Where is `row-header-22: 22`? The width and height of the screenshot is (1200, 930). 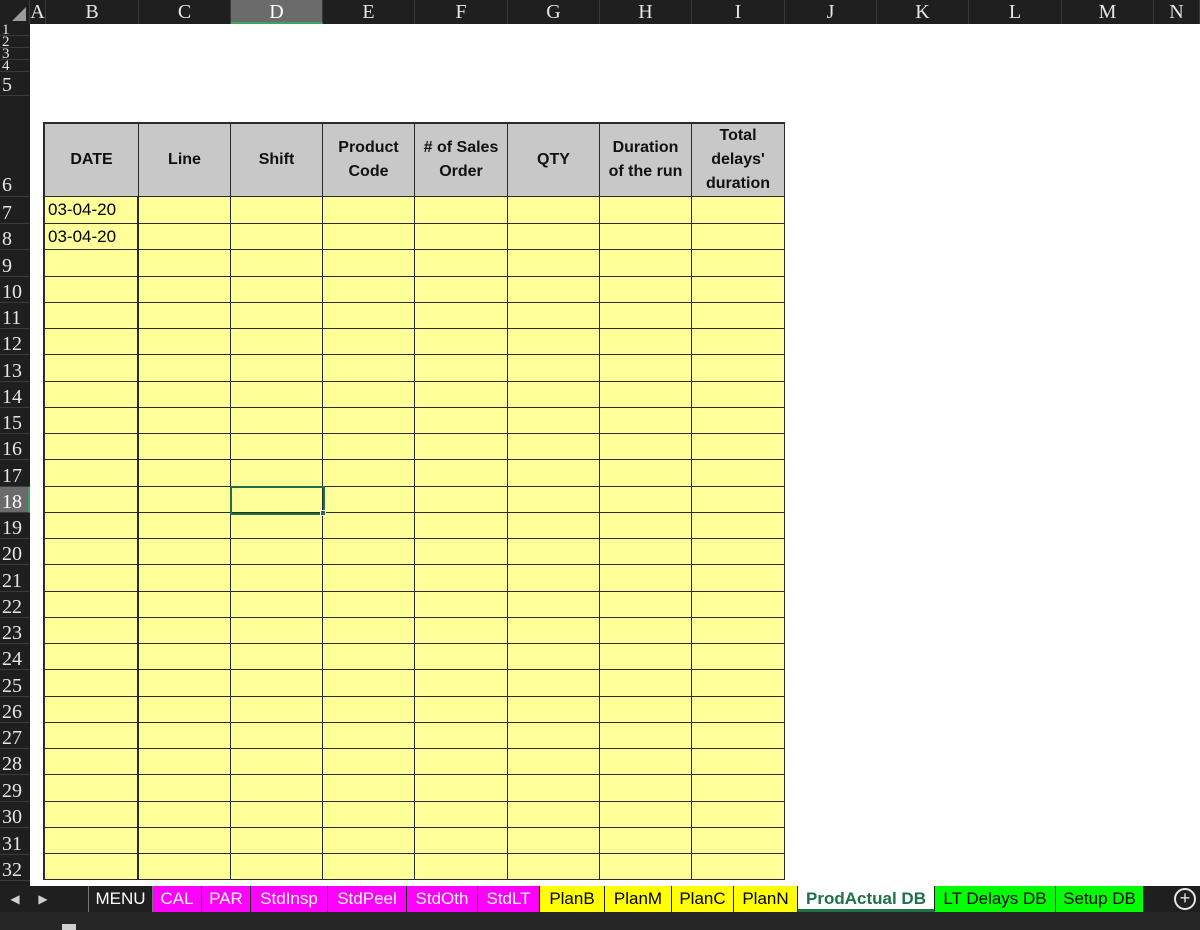 row-header-22: 22 is located at coordinates (15, 605).